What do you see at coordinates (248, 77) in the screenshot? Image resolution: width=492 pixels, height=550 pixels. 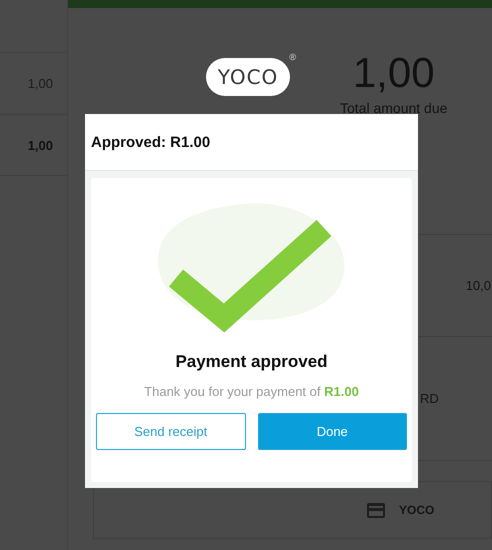 I see `logo: YOCO` at bounding box center [248, 77].